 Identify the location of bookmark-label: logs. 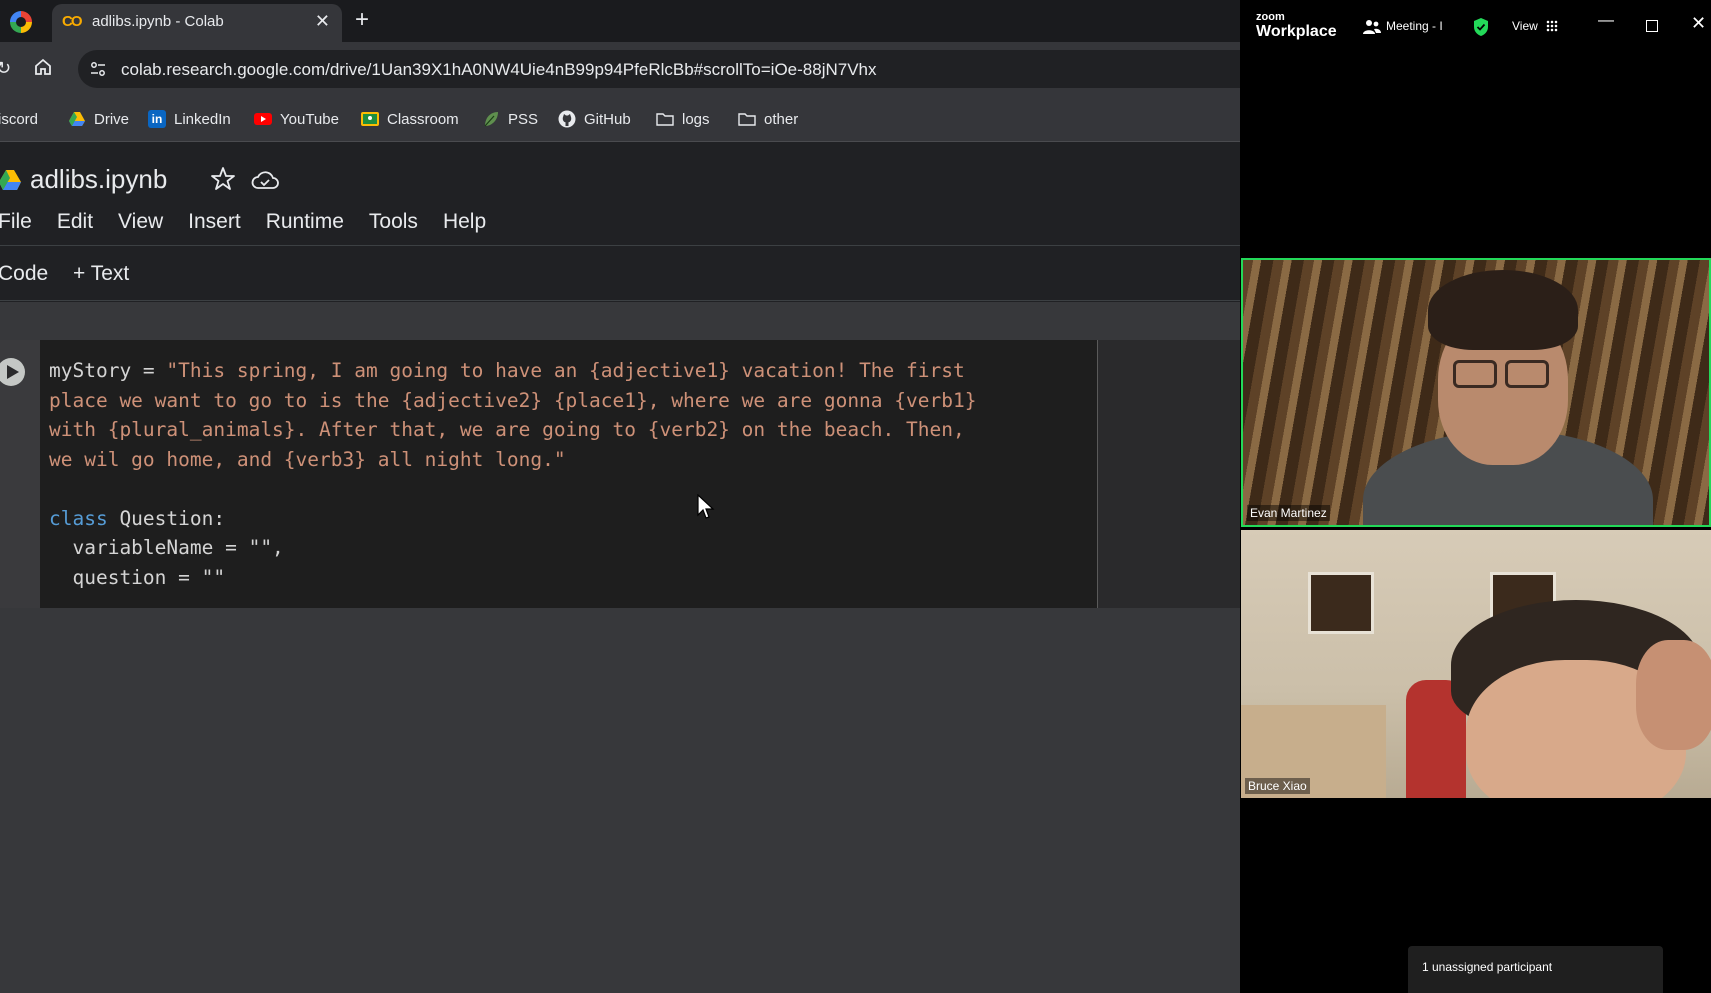
(696, 119).